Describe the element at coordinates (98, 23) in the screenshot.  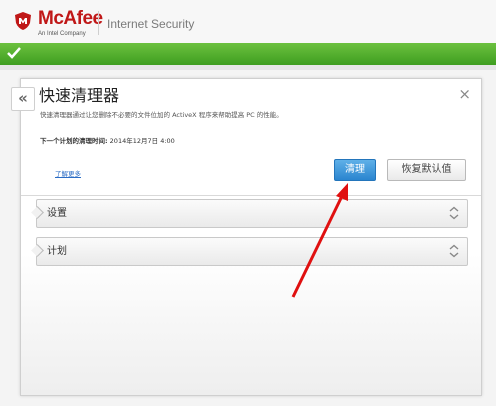
I see `header-divider` at that location.